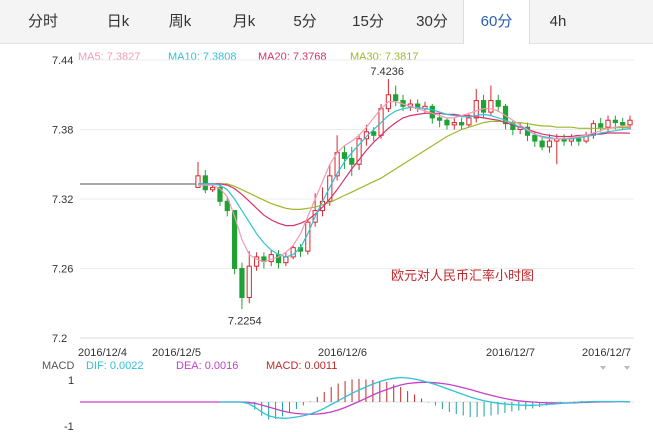 Image resolution: width=653 pixels, height=432 pixels. What do you see at coordinates (69, 426) in the screenshot?
I see `macd-y-tick: -1` at bounding box center [69, 426].